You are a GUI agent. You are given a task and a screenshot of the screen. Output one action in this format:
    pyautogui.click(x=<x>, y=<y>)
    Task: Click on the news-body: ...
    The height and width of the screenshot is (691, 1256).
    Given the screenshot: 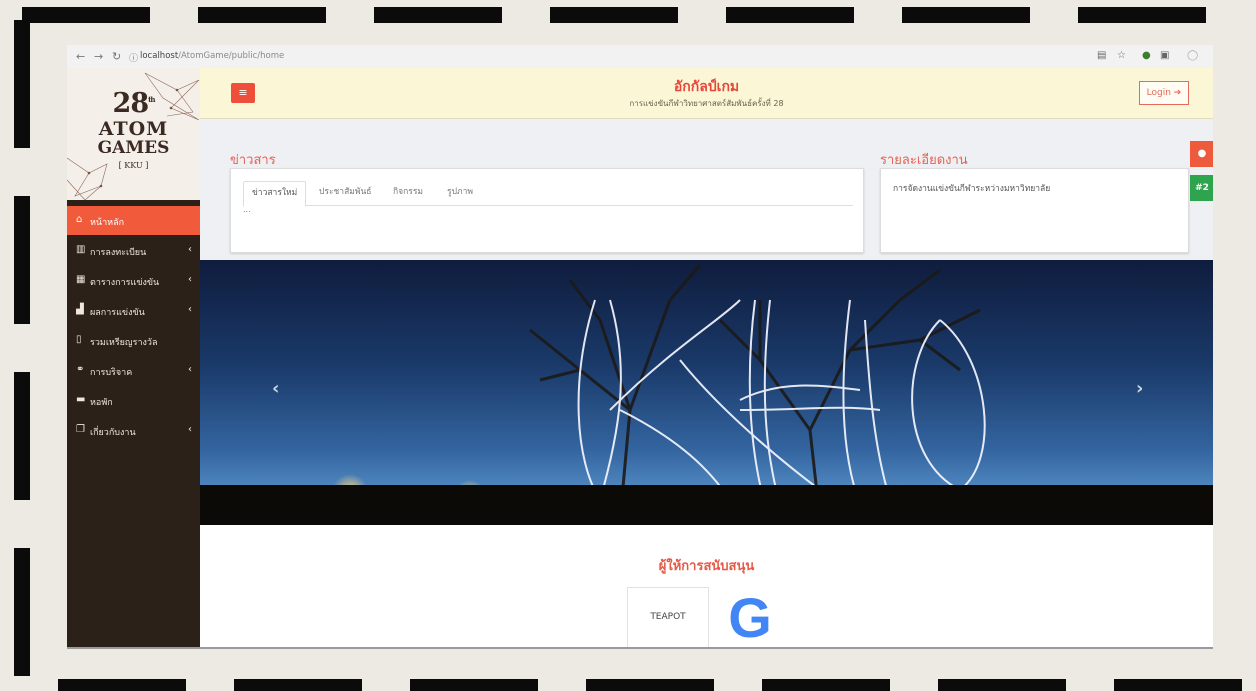 What is the action you would take?
    pyautogui.click(x=247, y=209)
    